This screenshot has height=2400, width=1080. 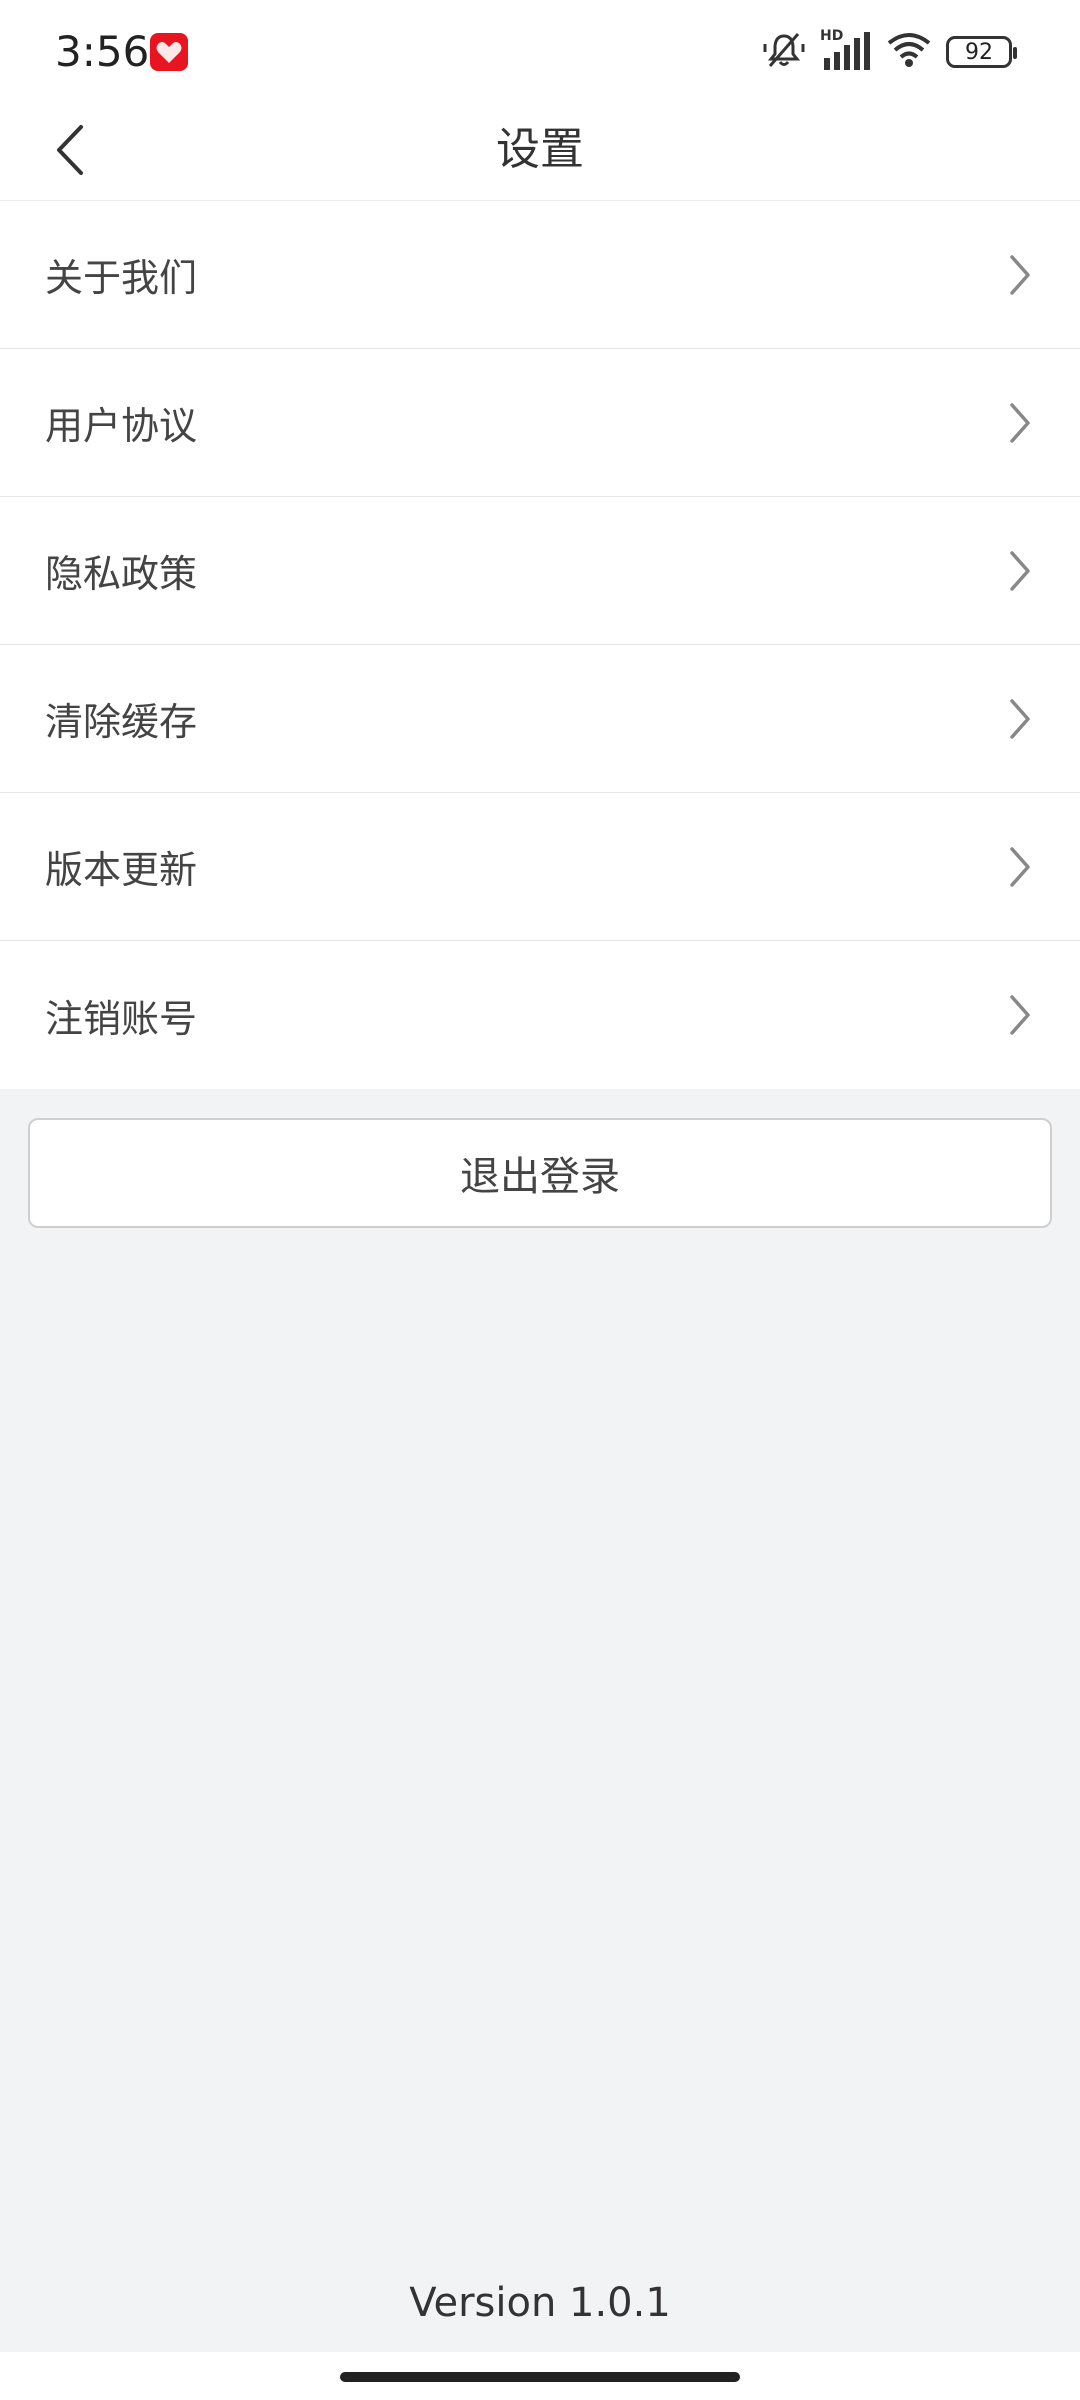 What do you see at coordinates (121, 426) in the screenshot?
I see `menu-item-label: 用户协议` at bounding box center [121, 426].